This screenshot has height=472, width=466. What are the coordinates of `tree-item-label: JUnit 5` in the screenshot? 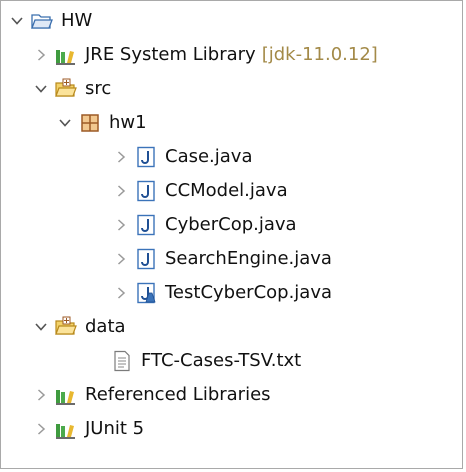 It's located at (115, 428).